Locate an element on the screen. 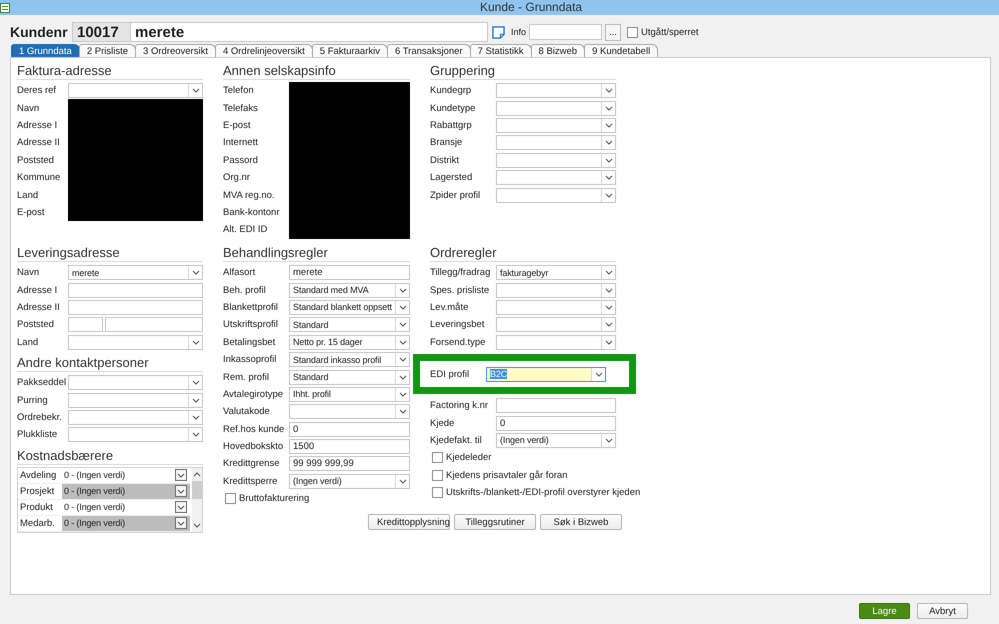  field-label: Kundetype is located at coordinates (453, 108).